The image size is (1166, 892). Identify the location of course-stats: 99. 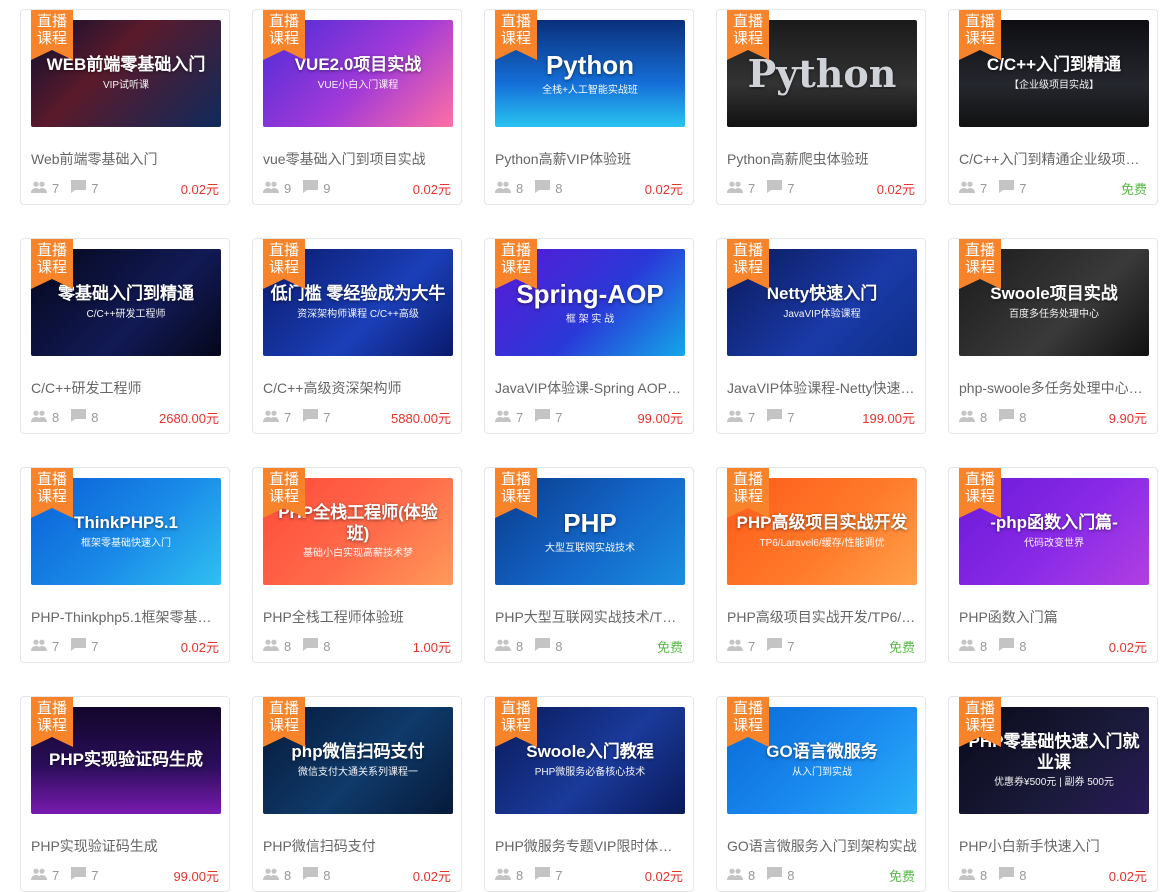
(302, 188).